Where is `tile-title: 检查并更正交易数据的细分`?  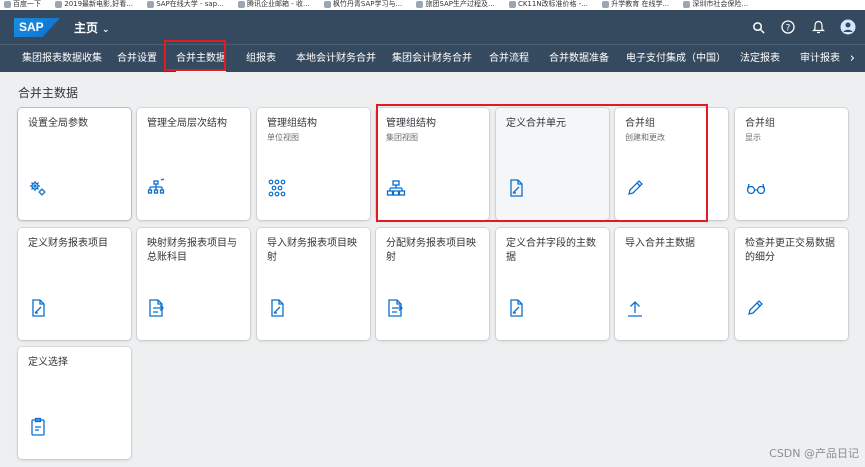 tile-title: 检查并更正交易数据的细分 is located at coordinates (790, 250).